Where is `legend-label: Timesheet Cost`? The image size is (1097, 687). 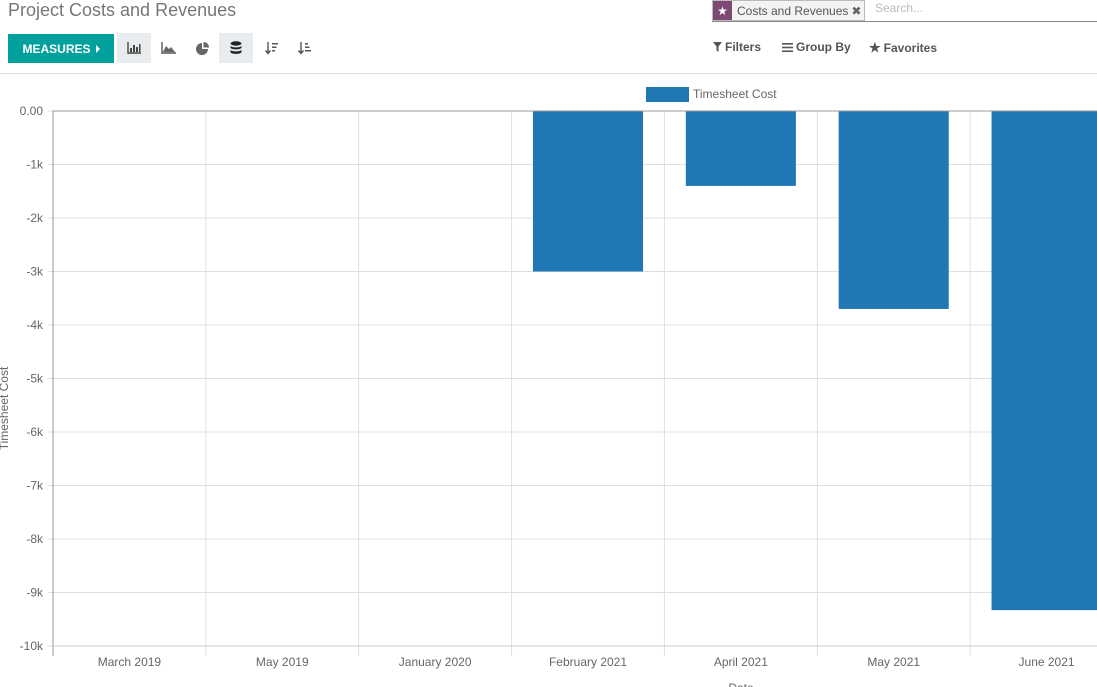
legend-label: Timesheet Cost is located at coordinates (735, 94).